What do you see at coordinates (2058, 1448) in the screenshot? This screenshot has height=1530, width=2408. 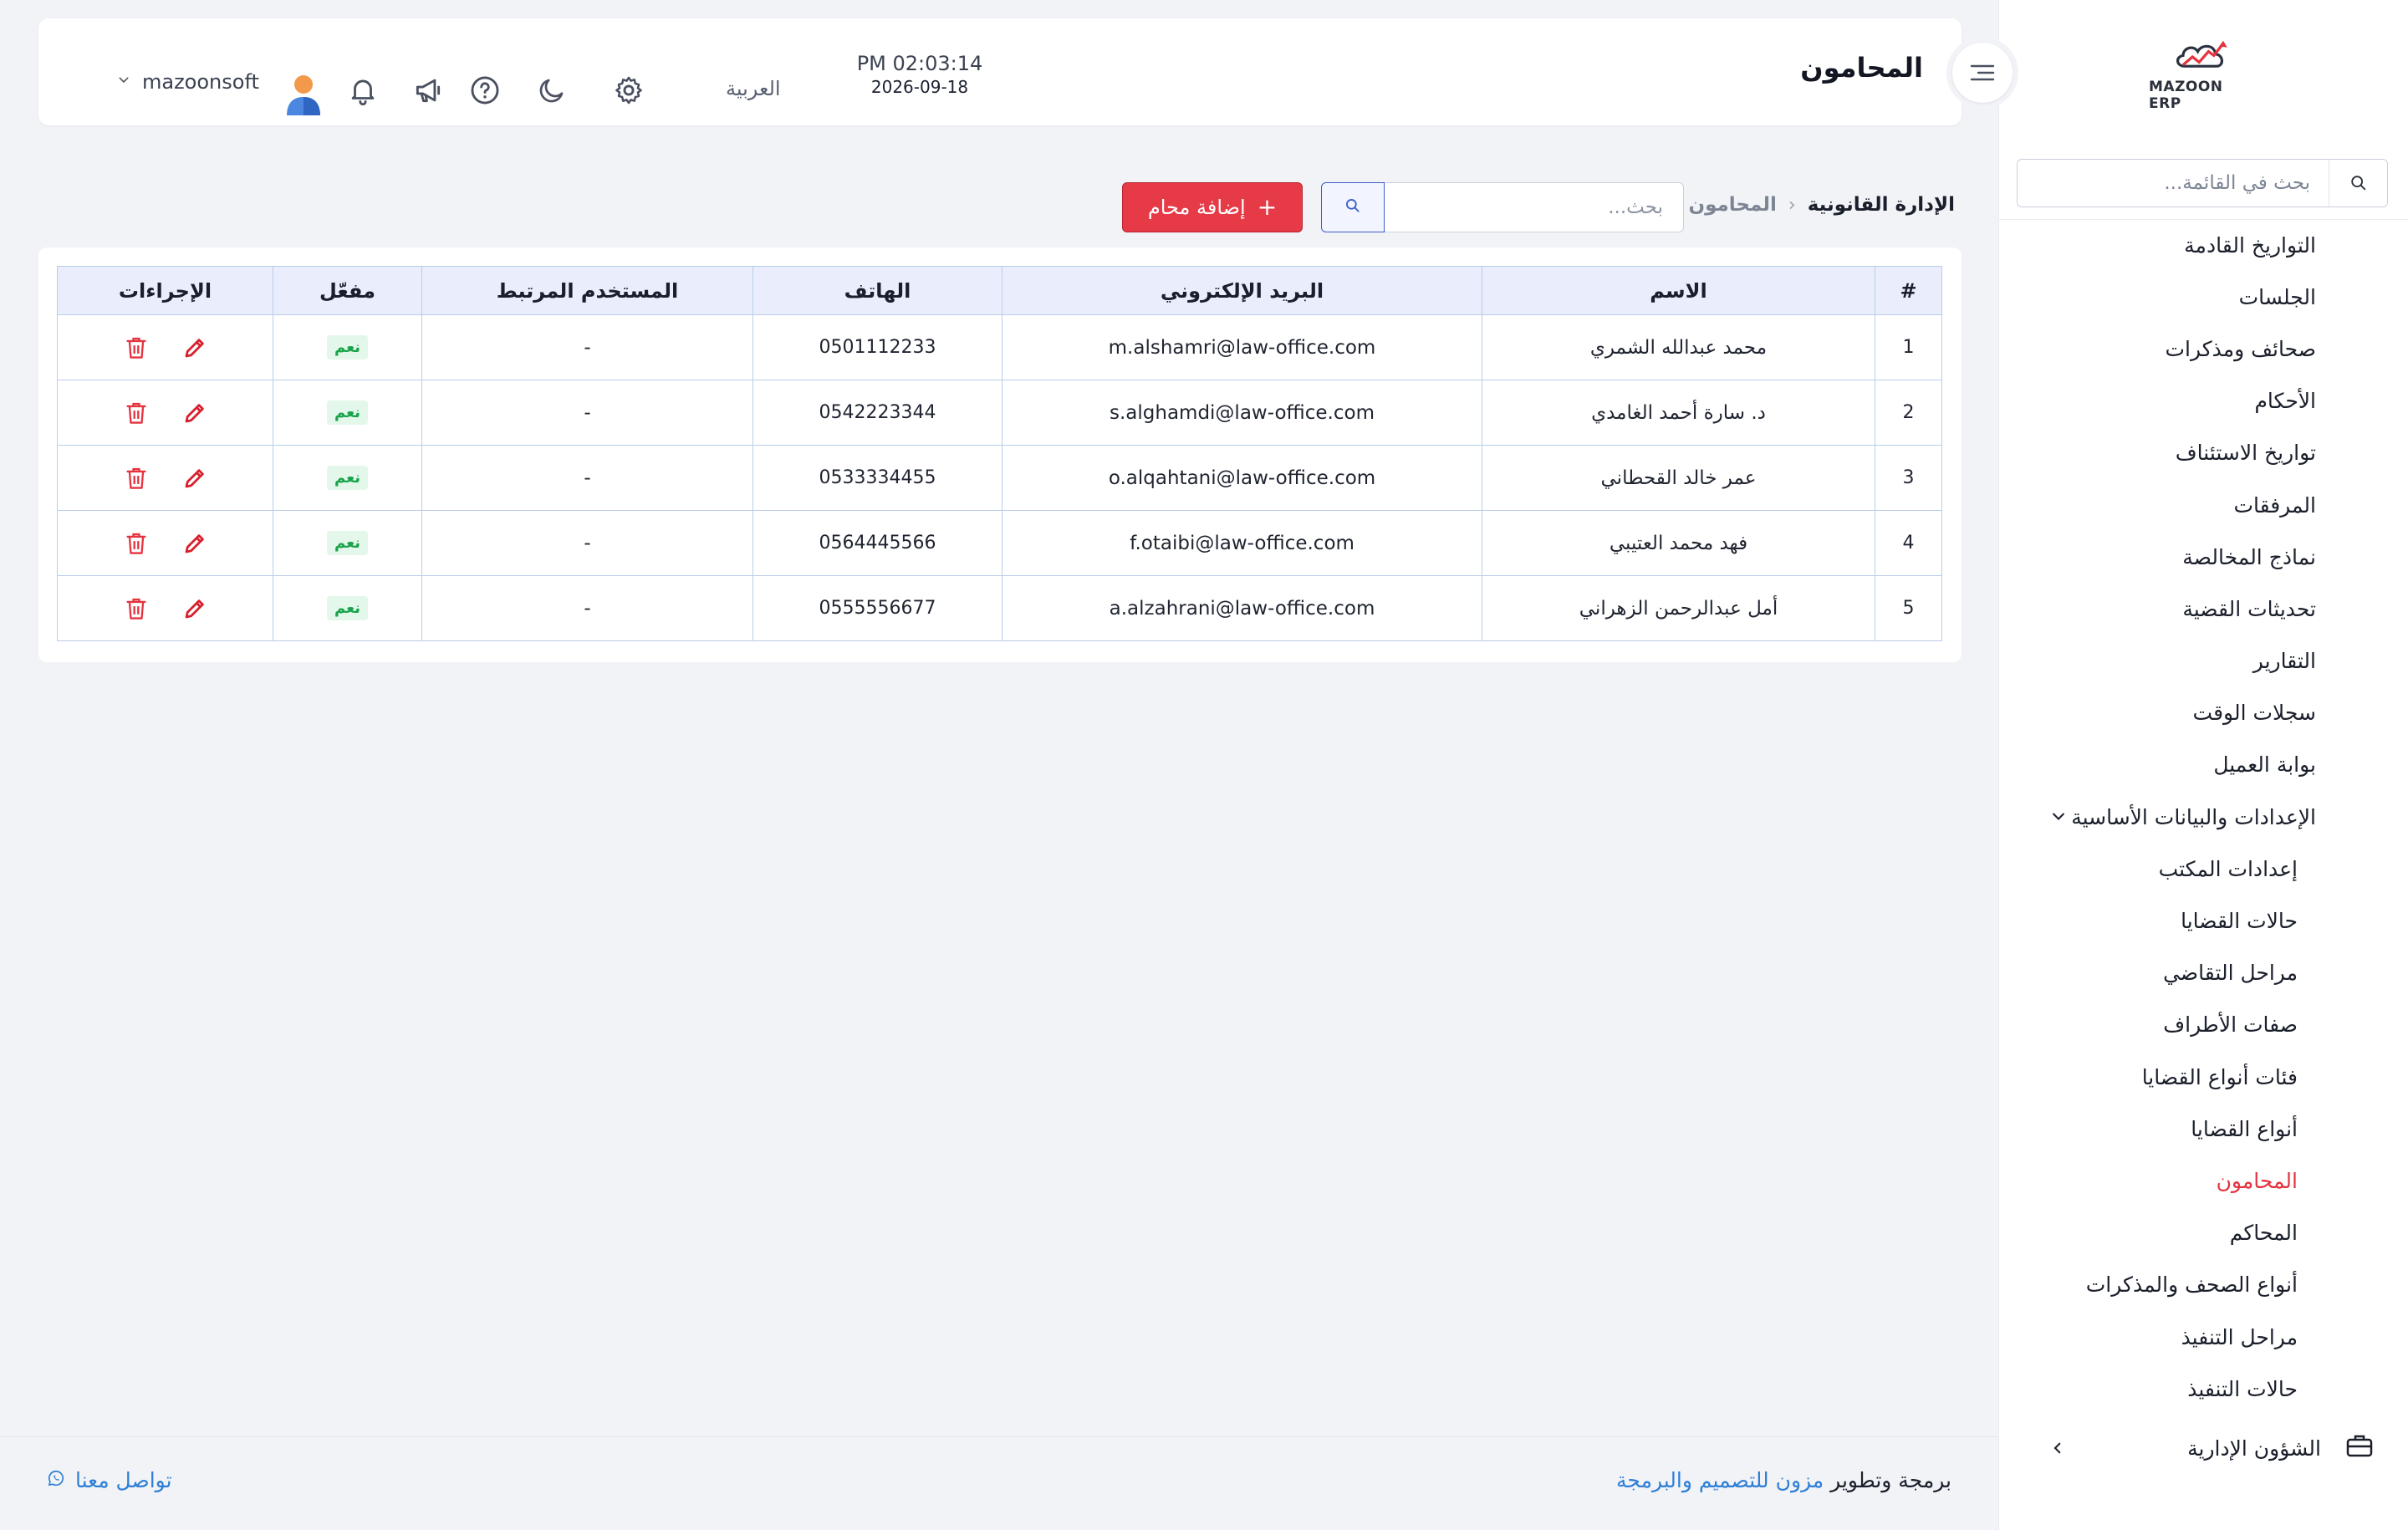 I see `chevron-left-icon` at bounding box center [2058, 1448].